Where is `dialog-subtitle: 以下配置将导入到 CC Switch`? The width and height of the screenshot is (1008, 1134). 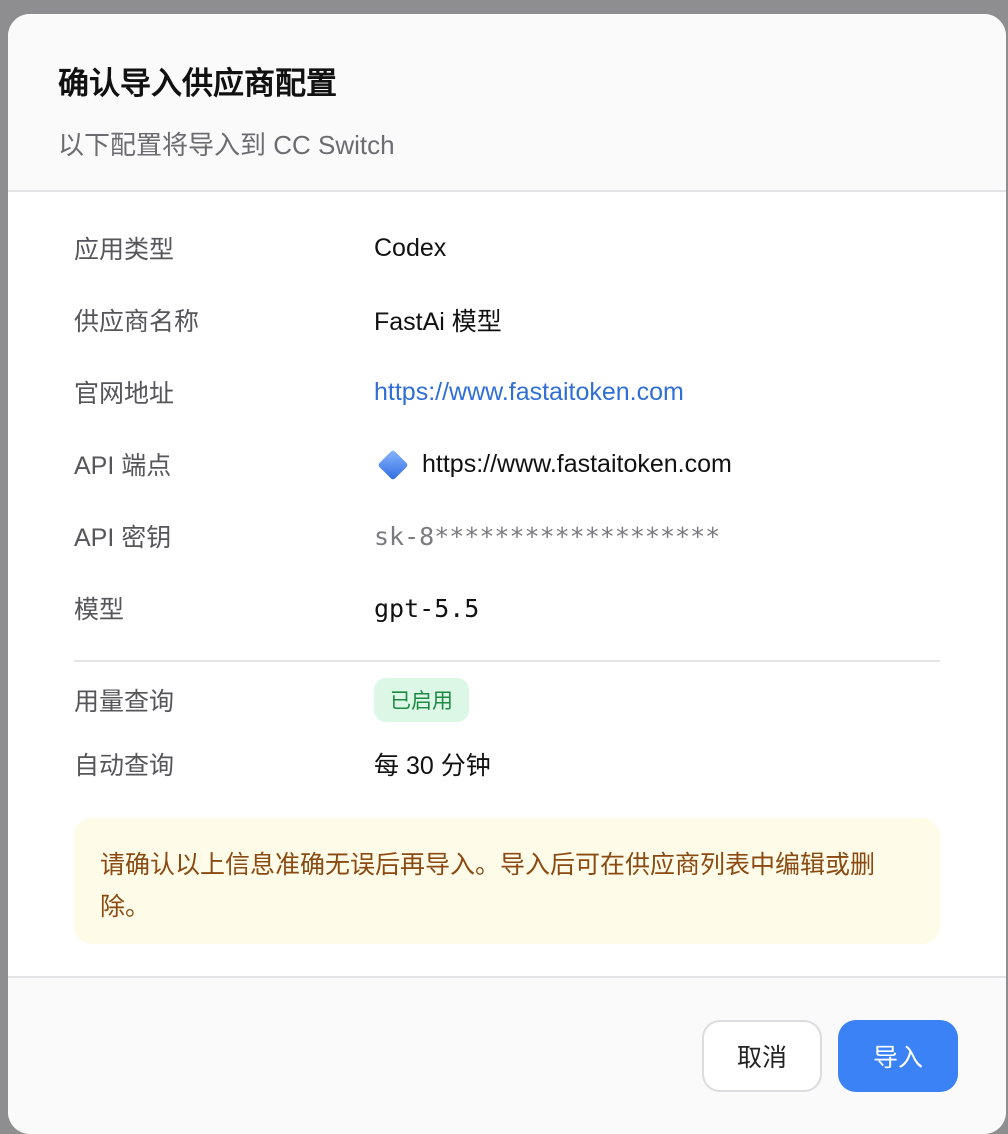 dialog-subtitle: 以下配置将导入到 CC Switch is located at coordinates (226, 145).